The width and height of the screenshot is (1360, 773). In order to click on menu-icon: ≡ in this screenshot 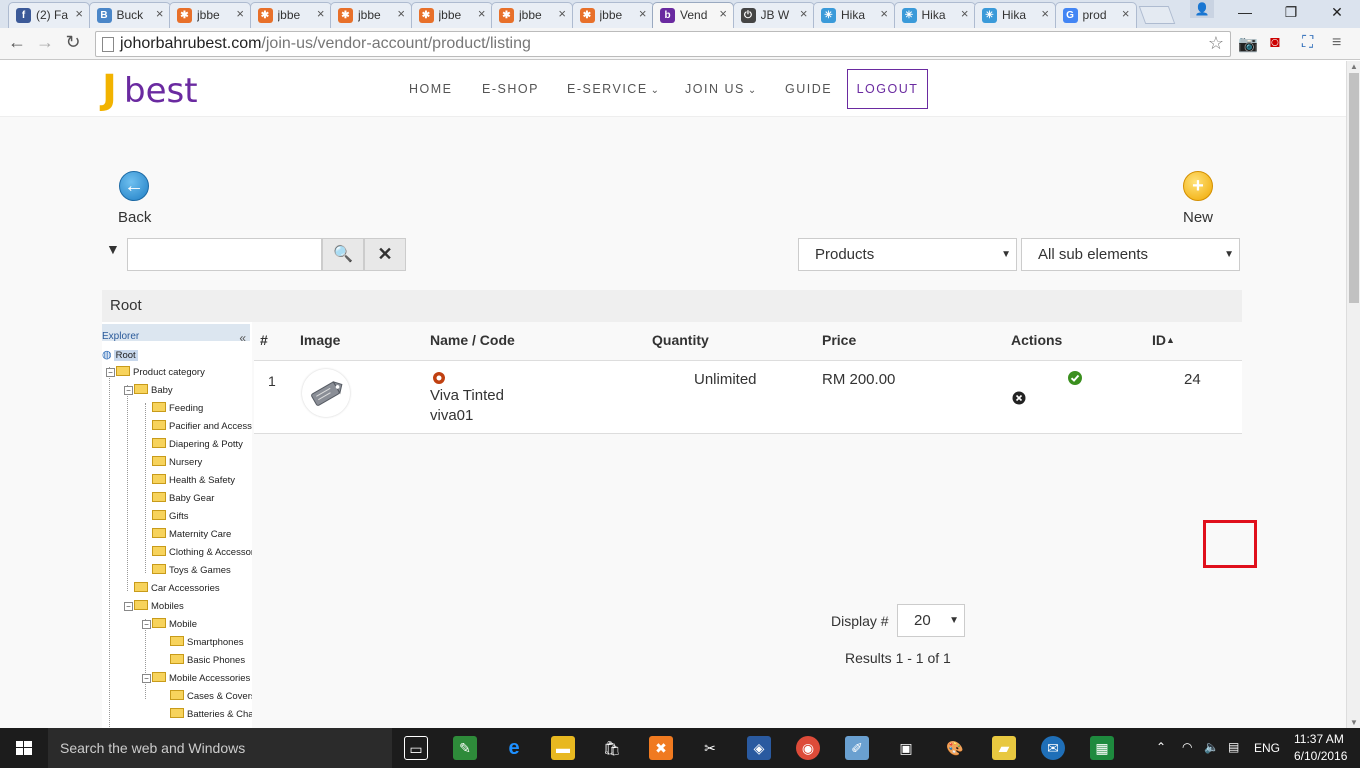, I will do `click(1336, 43)`.